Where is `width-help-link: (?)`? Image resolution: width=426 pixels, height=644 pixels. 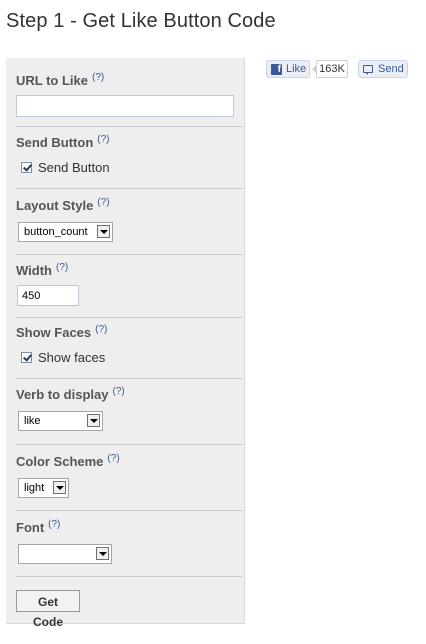
width-help-link: (?) is located at coordinates (62, 267).